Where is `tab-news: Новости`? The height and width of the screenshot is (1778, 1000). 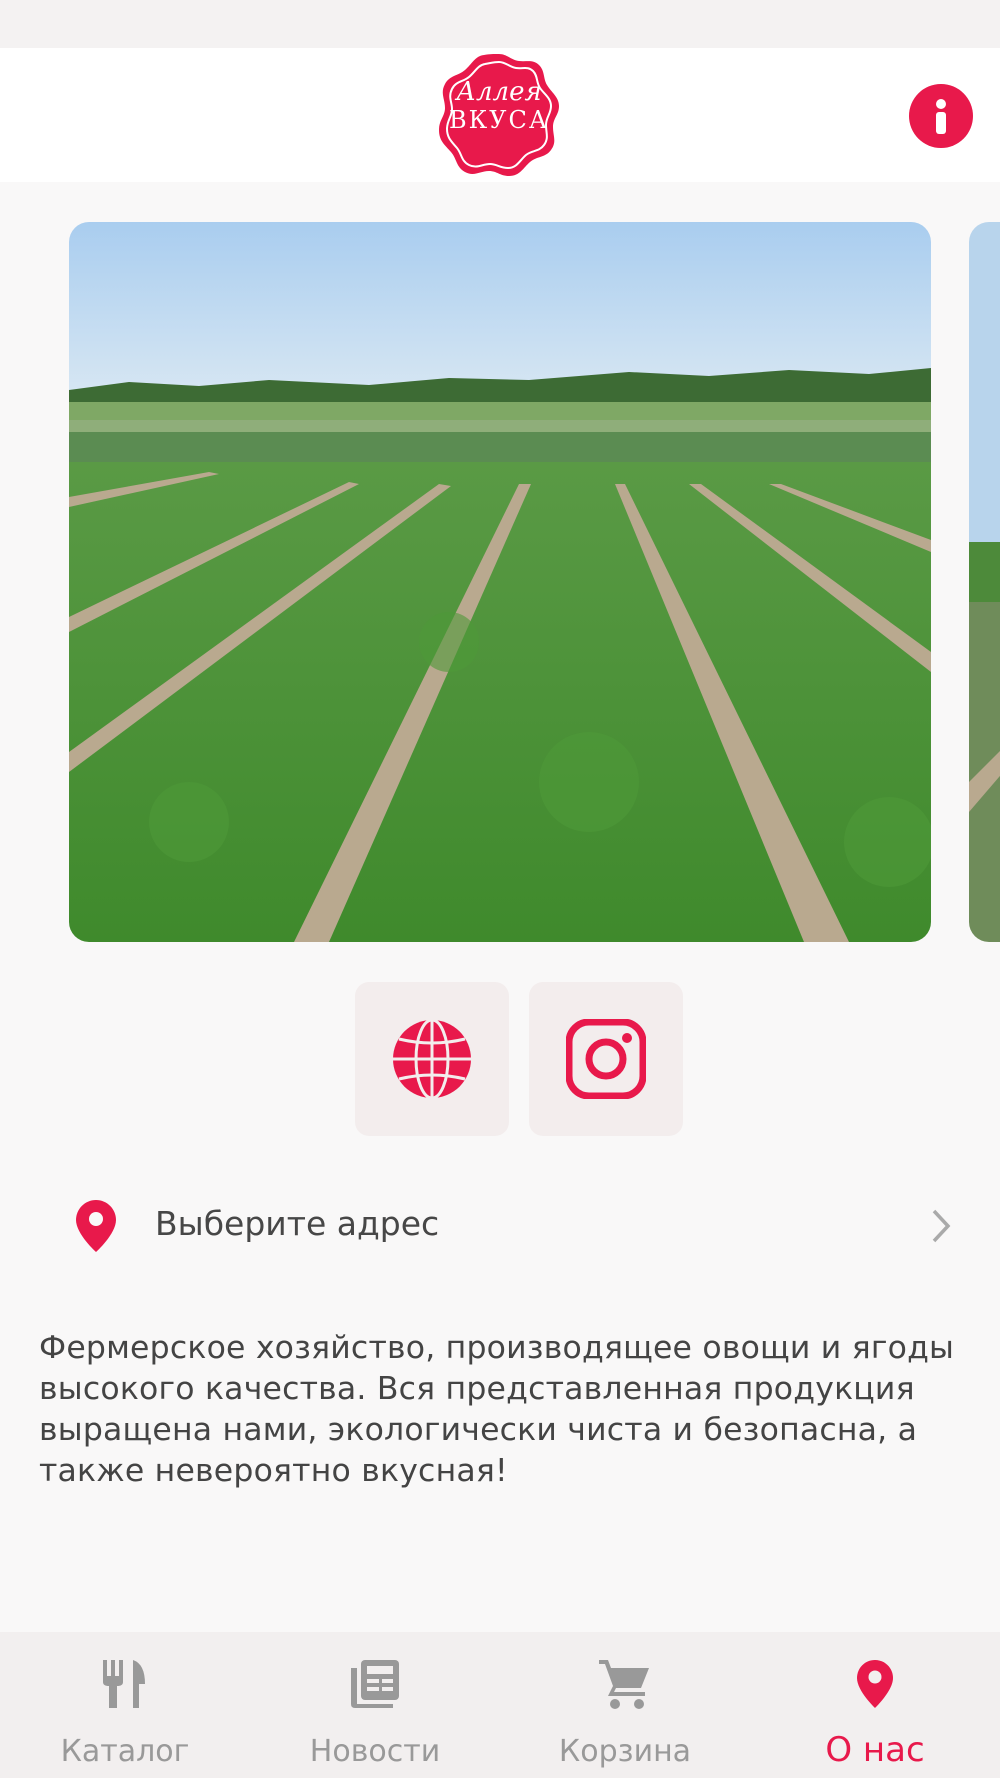
tab-news: Новости is located at coordinates (375, 1705).